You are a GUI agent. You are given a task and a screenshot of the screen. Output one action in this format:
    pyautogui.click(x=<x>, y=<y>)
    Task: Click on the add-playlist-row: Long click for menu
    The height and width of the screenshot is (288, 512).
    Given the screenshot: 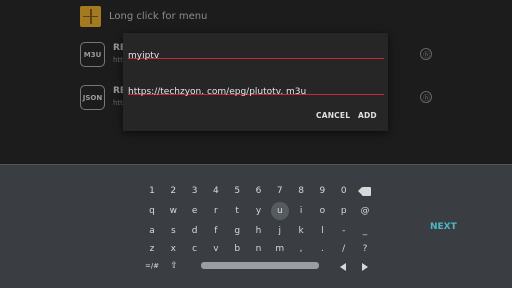 What is the action you would take?
    pyautogui.click(x=144, y=16)
    